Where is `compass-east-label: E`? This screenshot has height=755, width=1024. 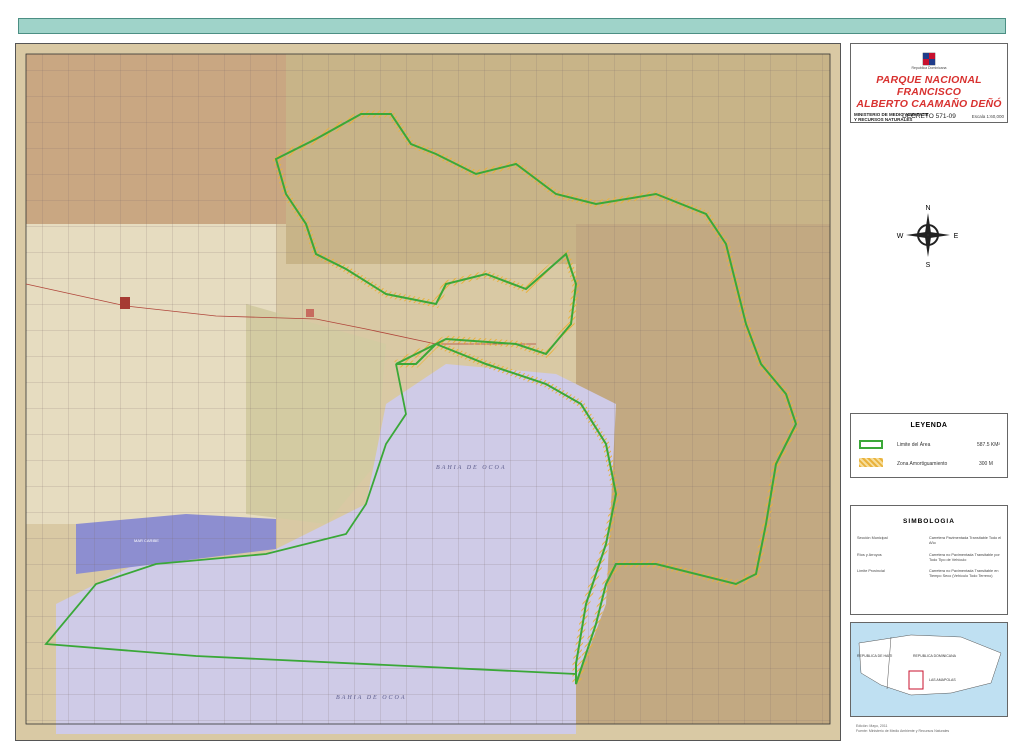
compass-east-label: E is located at coordinates (956, 236).